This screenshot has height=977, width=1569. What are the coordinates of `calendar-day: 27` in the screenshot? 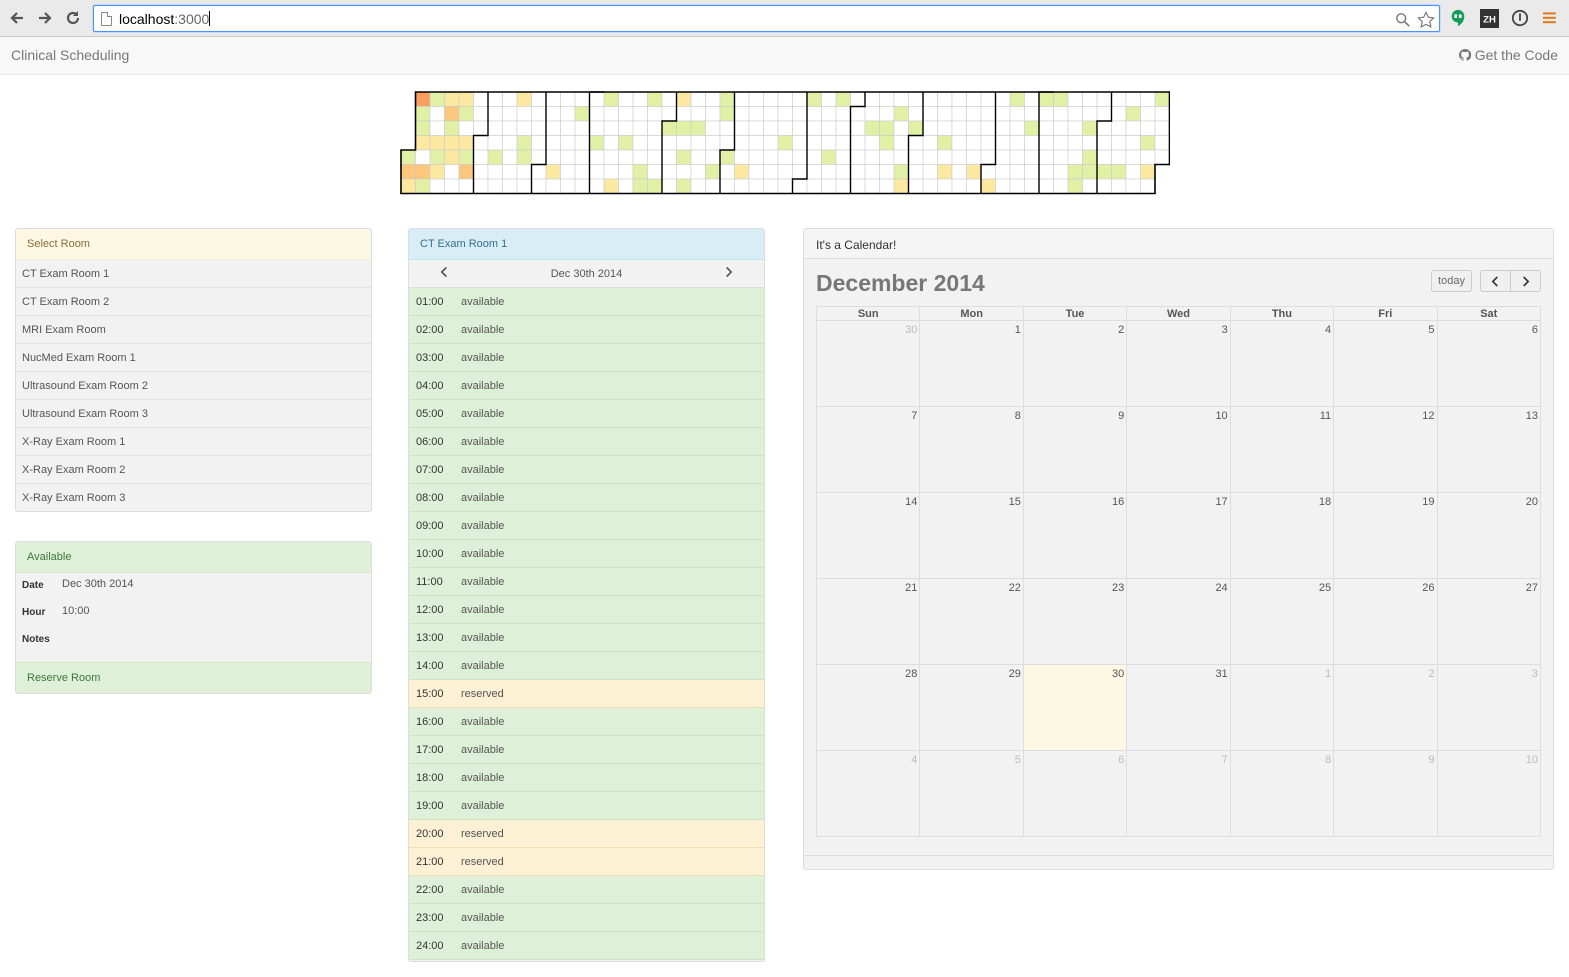 It's located at (1489, 621).